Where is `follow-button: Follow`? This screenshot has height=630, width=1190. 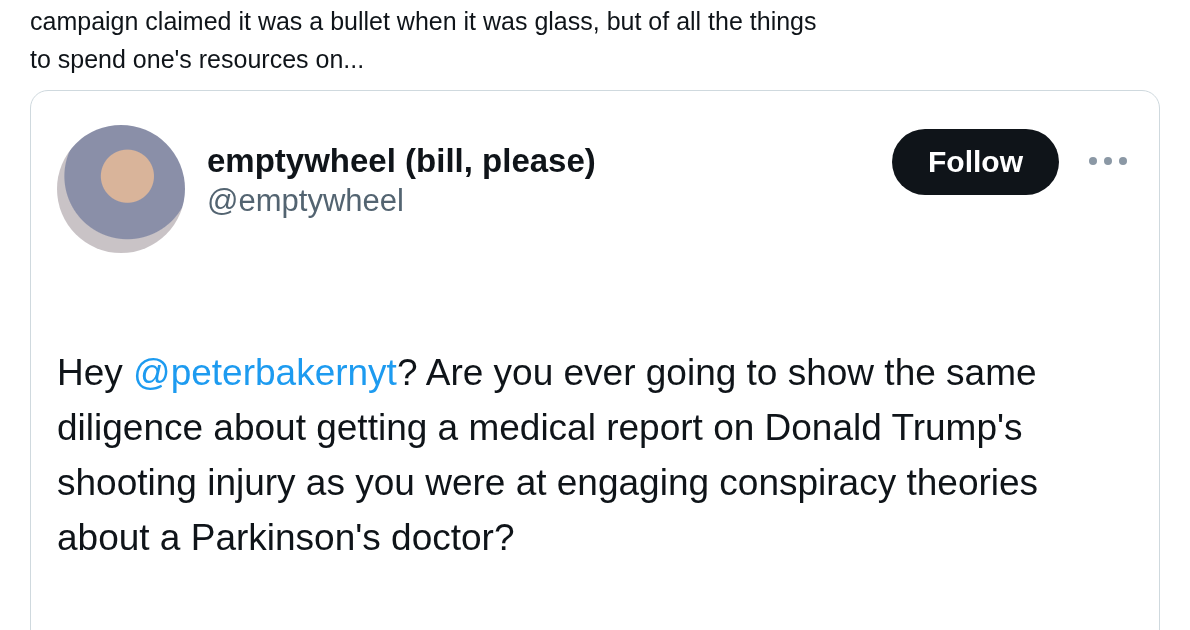
follow-button: Follow is located at coordinates (975, 162).